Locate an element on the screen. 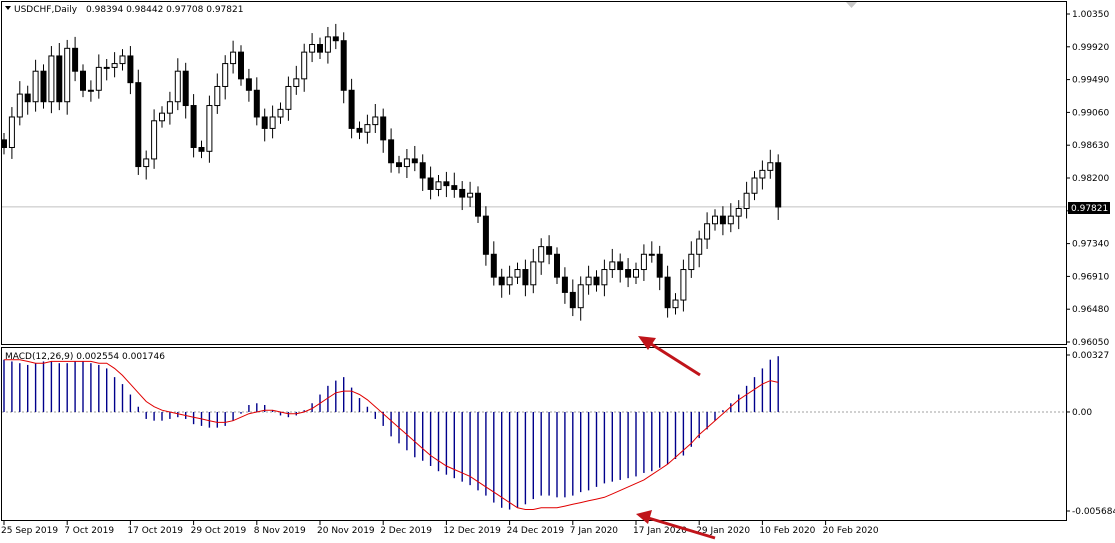  time-axis-label: 8 Nov 2019 is located at coordinates (280, 531).